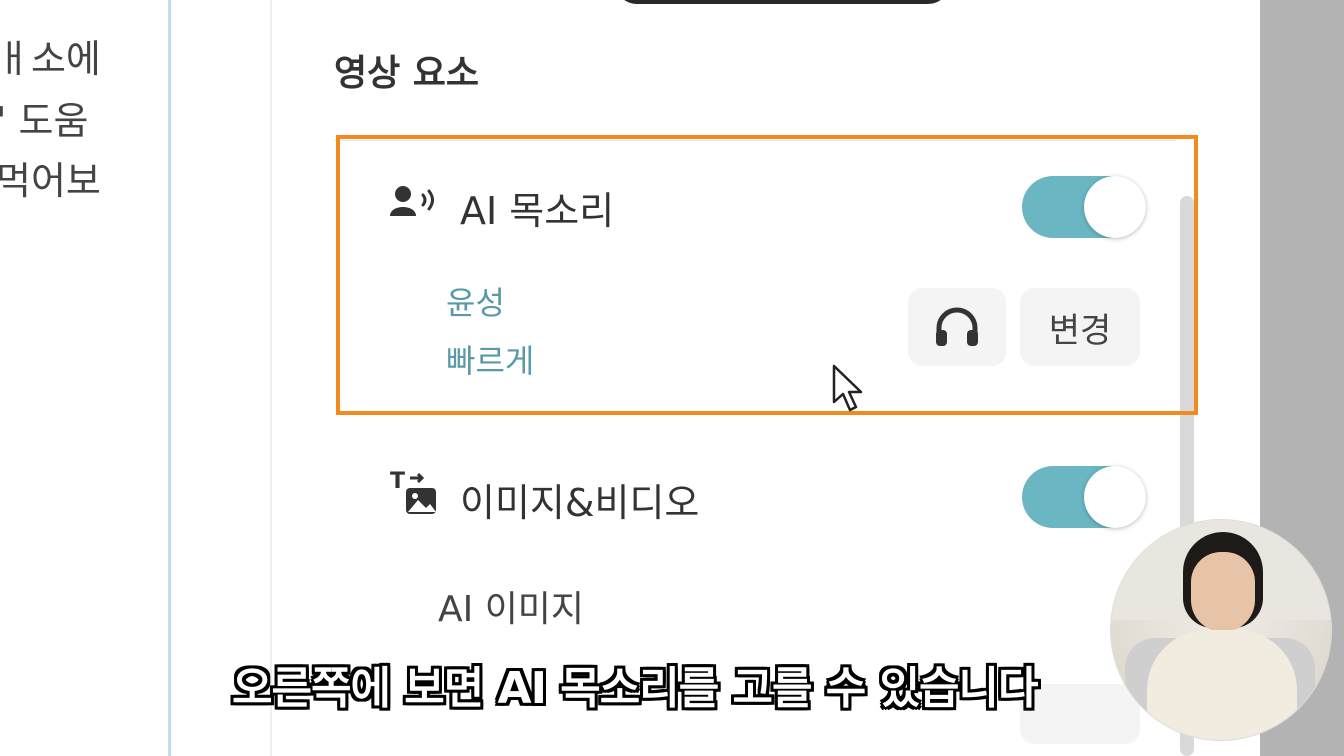 The width and height of the screenshot is (1344, 756). Describe the element at coordinates (511, 609) in the screenshot. I see `ai-image-label: AI 이미지` at that location.